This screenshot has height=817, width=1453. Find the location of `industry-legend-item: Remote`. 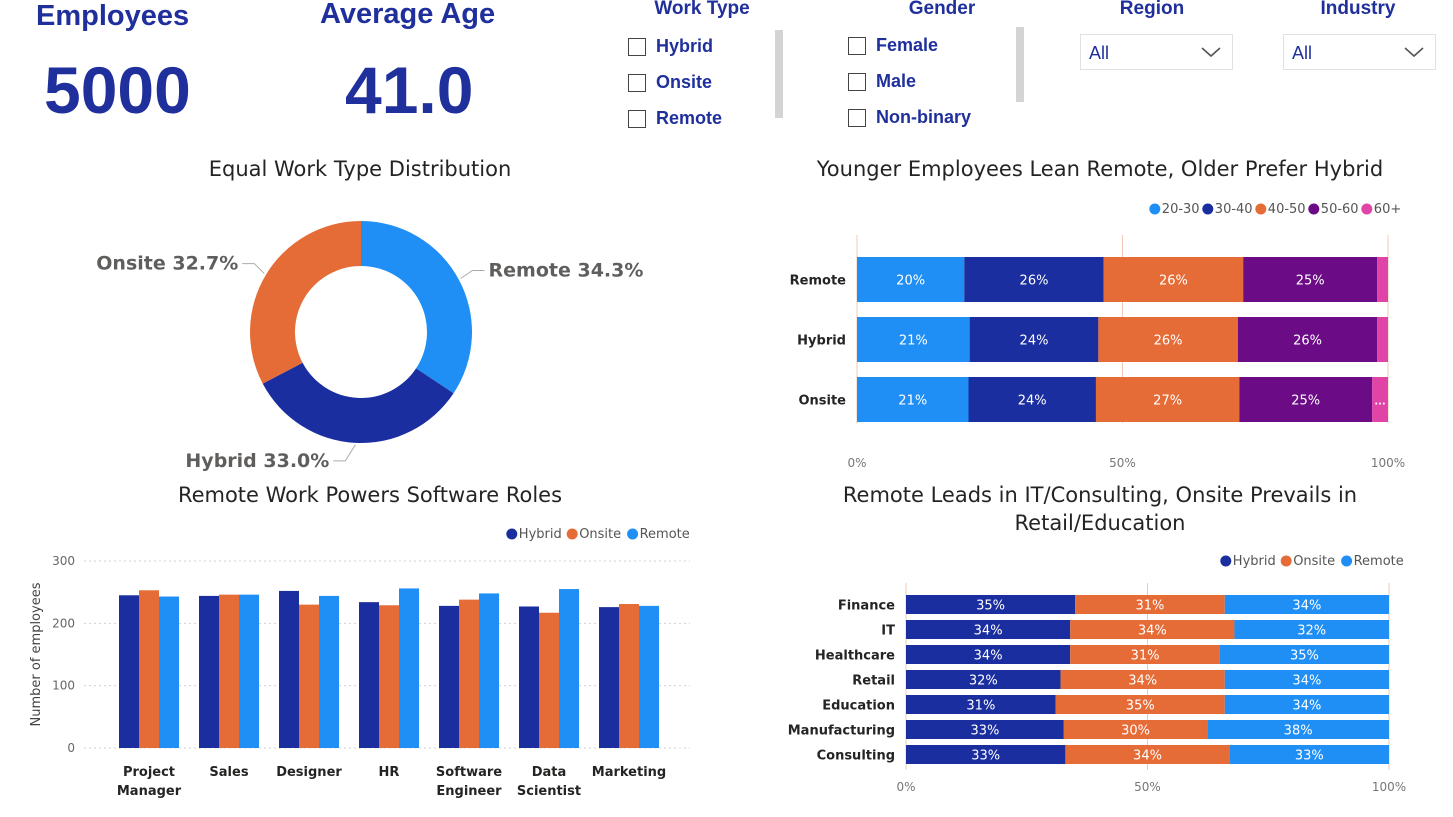

industry-legend-item: Remote is located at coordinates (1379, 561).